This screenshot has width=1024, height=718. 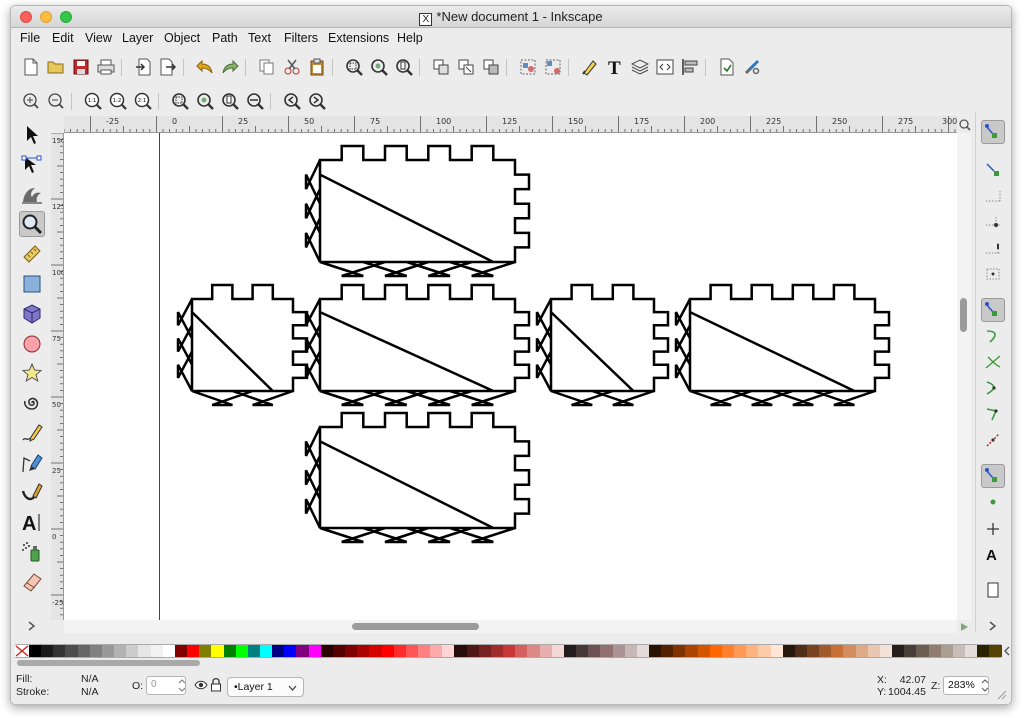 What do you see at coordinates (965, 124) in the screenshot?
I see `zoom-corner-icon` at bounding box center [965, 124].